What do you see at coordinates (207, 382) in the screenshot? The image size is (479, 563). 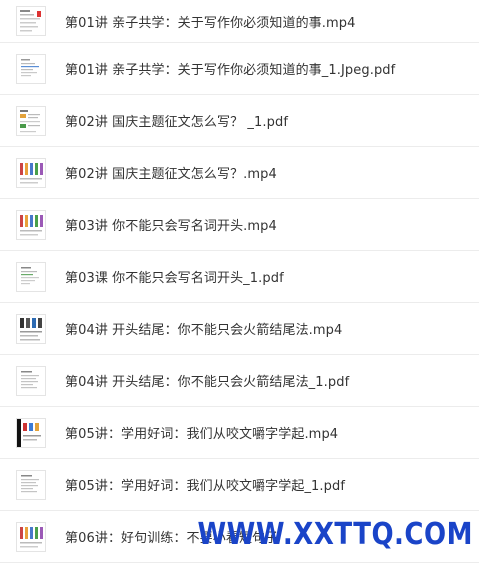 I see `file-name: 第04讲 开头结尾：你不能只会火箭结尾法_1.pdf` at bounding box center [207, 382].